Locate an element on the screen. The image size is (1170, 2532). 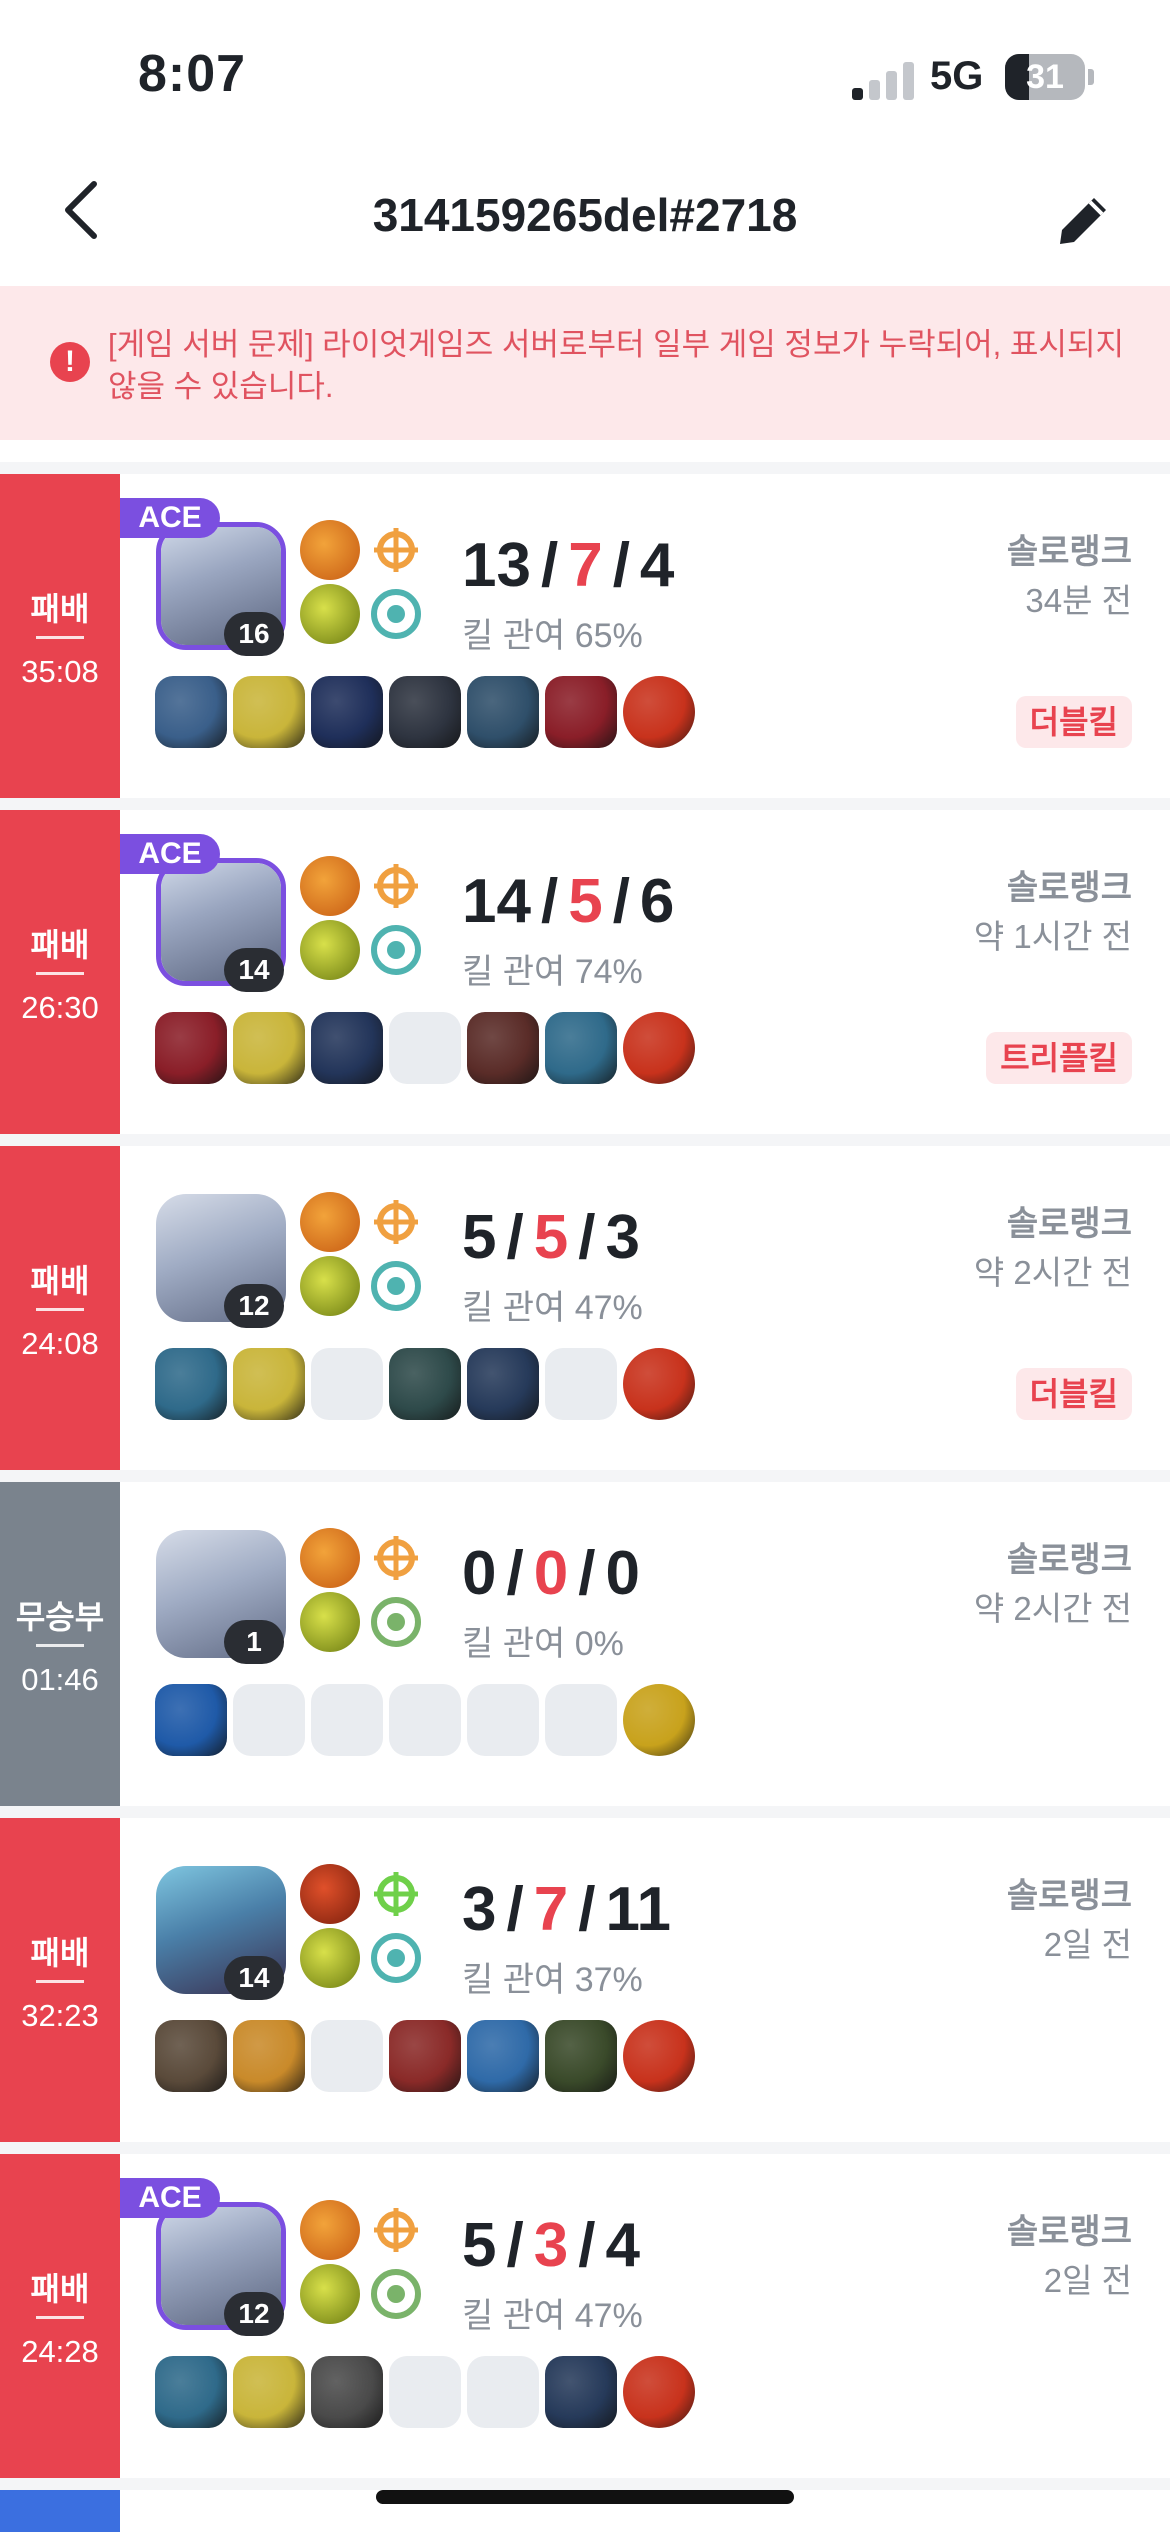
match-result-bar: 무승부 01:46 is located at coordinates (60, 1644).